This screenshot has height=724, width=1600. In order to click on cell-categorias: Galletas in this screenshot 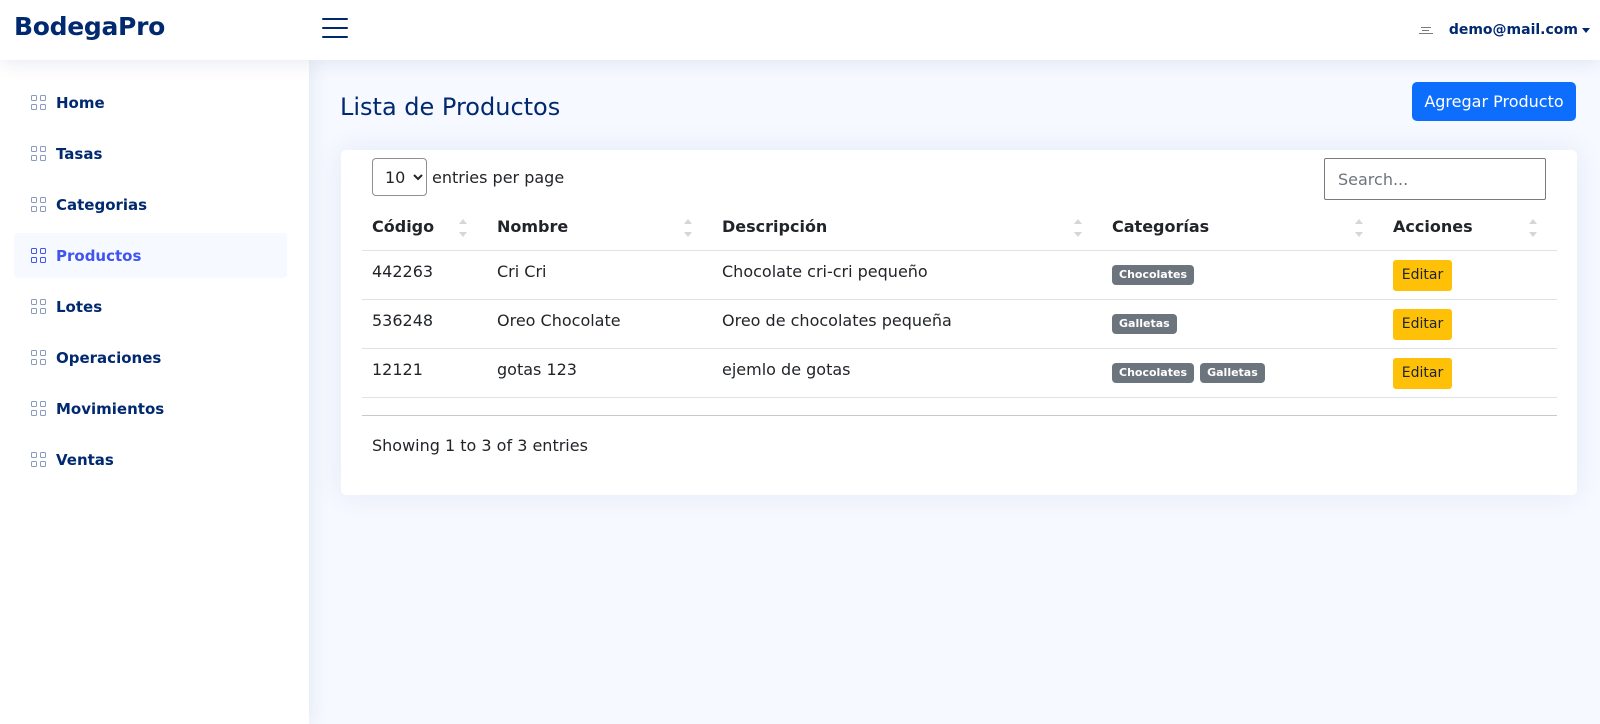, I will do `click(1242, 324)`.